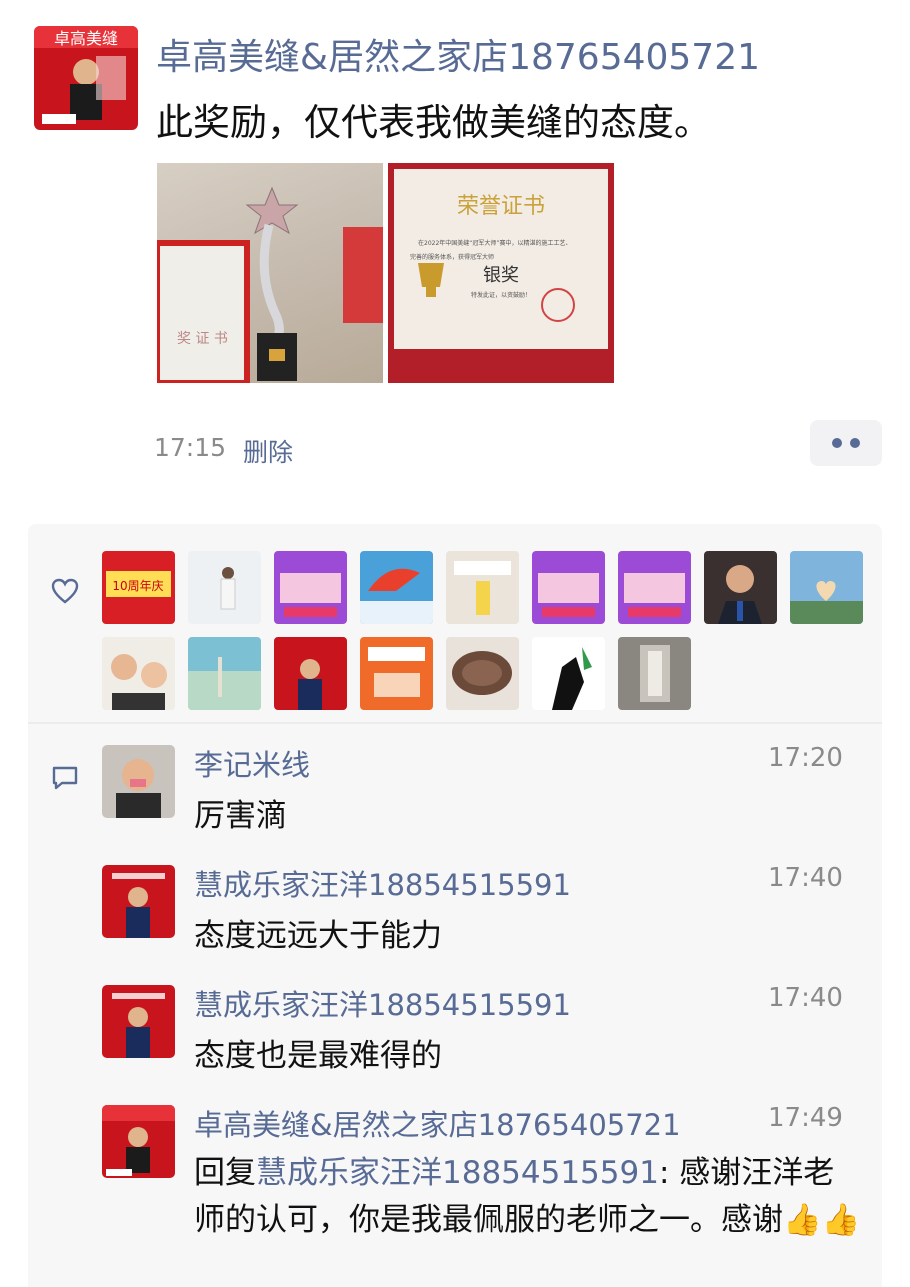 This screenshot has width=910, height=1287. What do you see at coordinates (805, 758) in the screenshot?
I see `comment-time: 17:20` at bounding box center [805, 758].